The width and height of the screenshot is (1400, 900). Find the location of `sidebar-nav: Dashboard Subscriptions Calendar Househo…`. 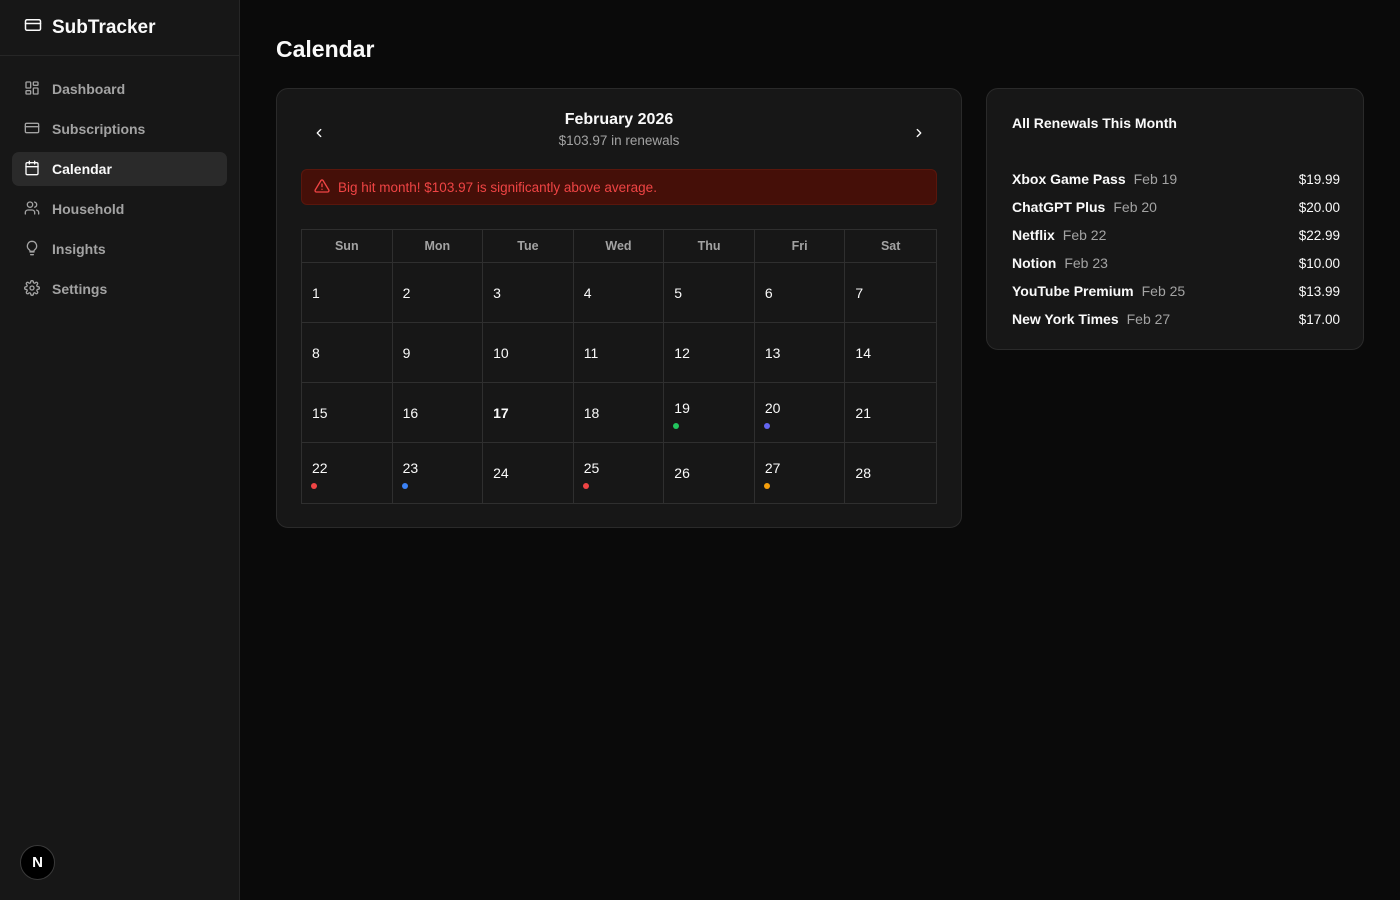

sidebar-nav: Dashboard Subscriptions Calendar Househo… is located at coordinates (119, 189).